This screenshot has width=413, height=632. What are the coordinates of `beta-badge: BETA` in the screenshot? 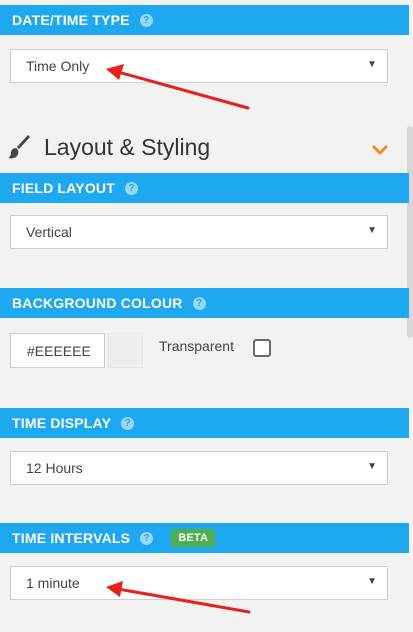 It's located at (193, 538).